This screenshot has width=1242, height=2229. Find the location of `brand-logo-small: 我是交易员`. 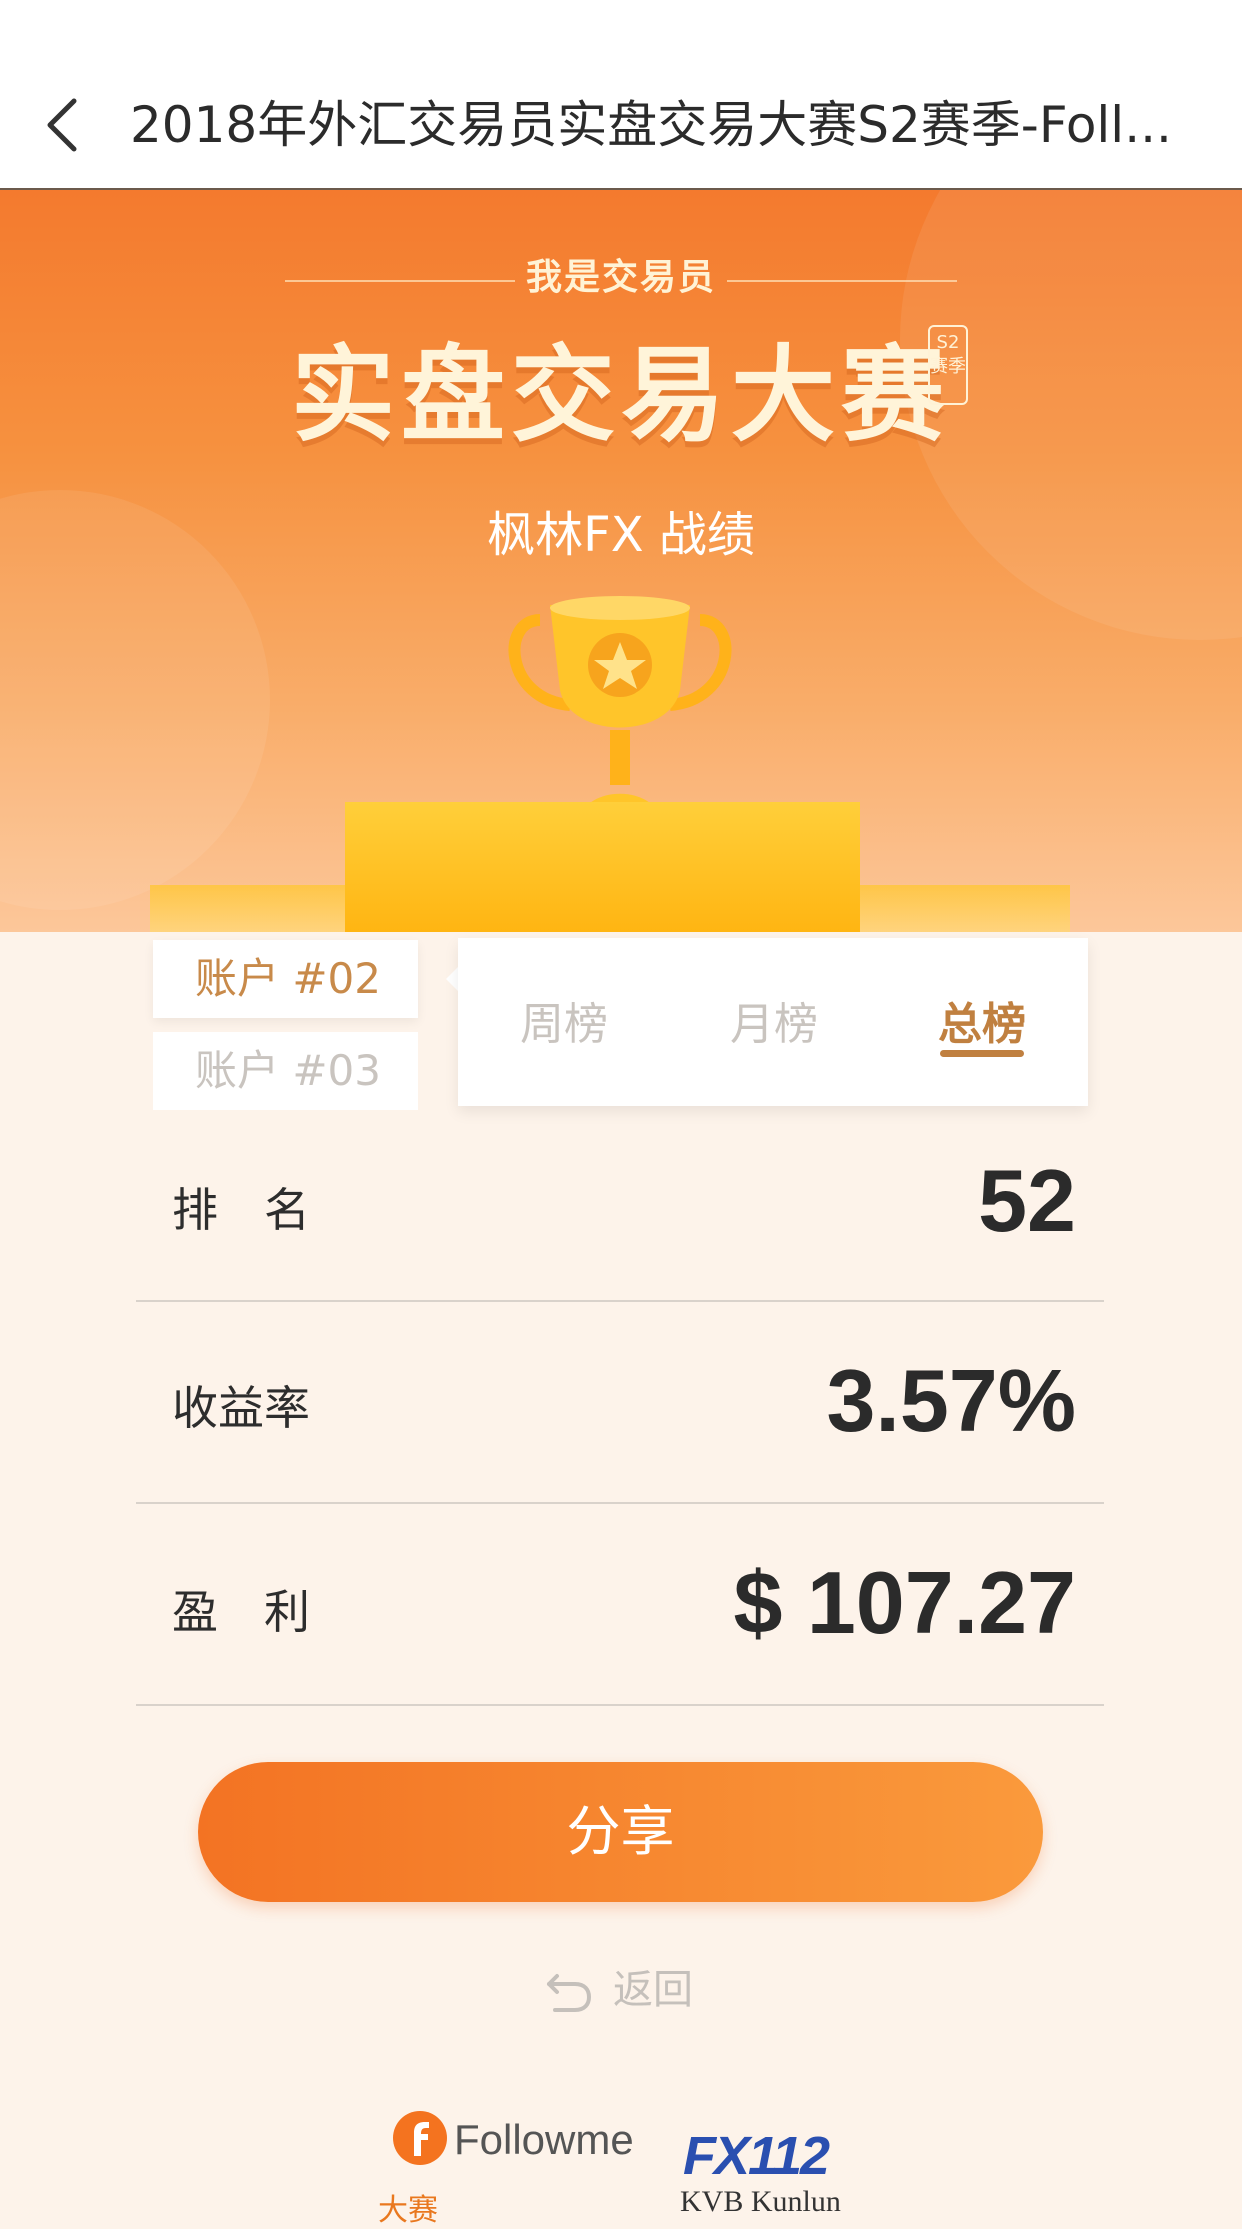

brand-logo-small: 我是交易员 is located at coordinates (620, 277).